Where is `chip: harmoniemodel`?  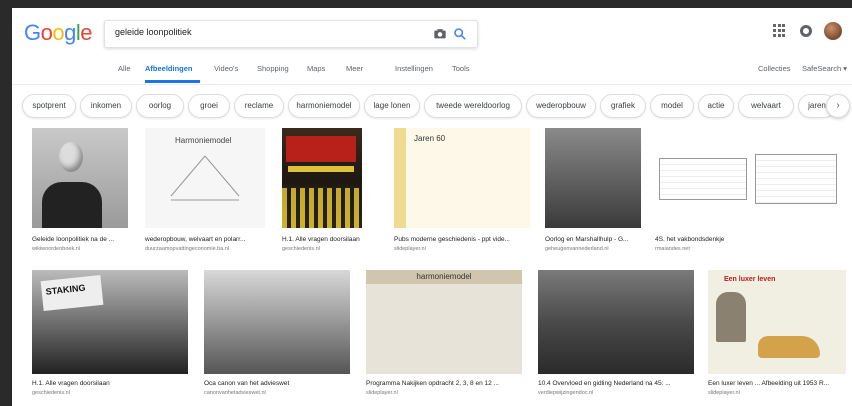
chip: harmoniemodel is located at coordinates (324, 106).